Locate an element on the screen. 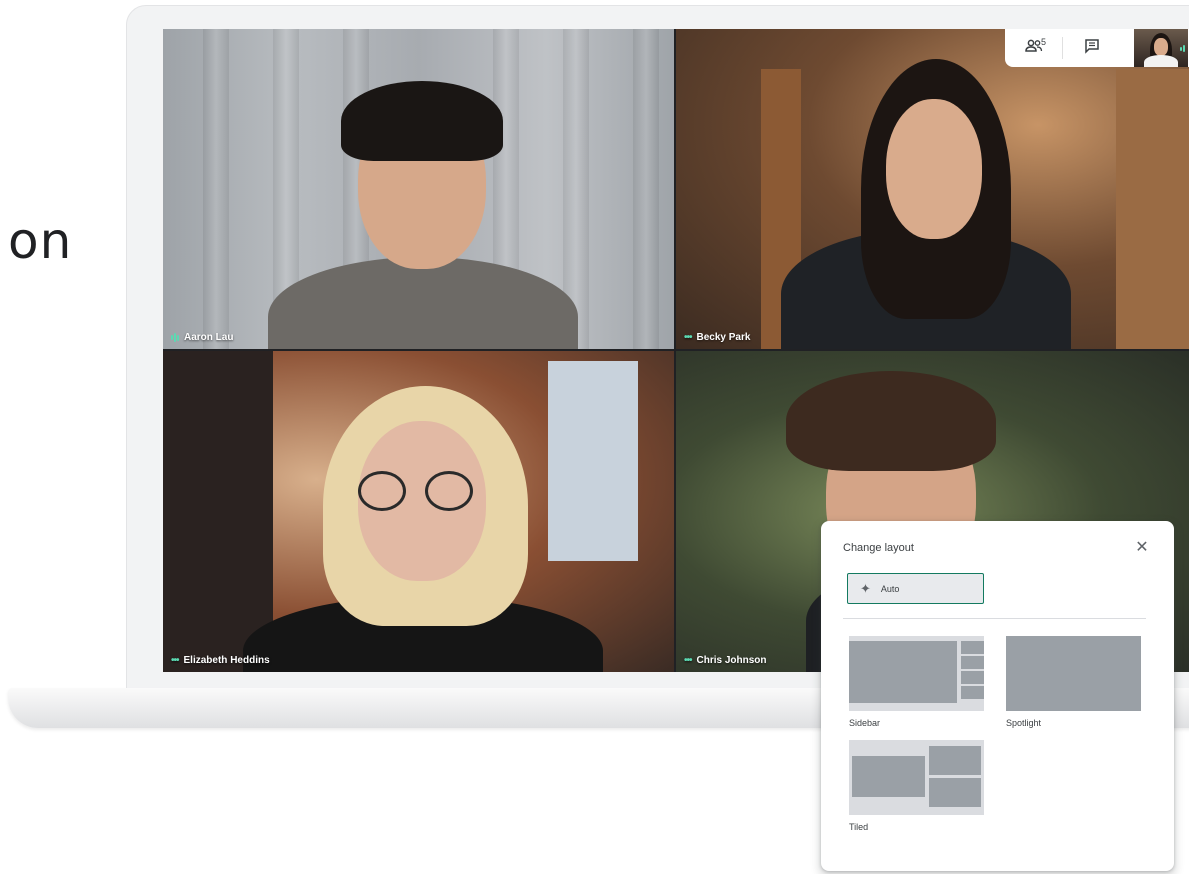 Image resolution: width=1189 pixels, height=874 pixels. participant-name-tag: Aaron Lau is located at coordinates (202, 337).